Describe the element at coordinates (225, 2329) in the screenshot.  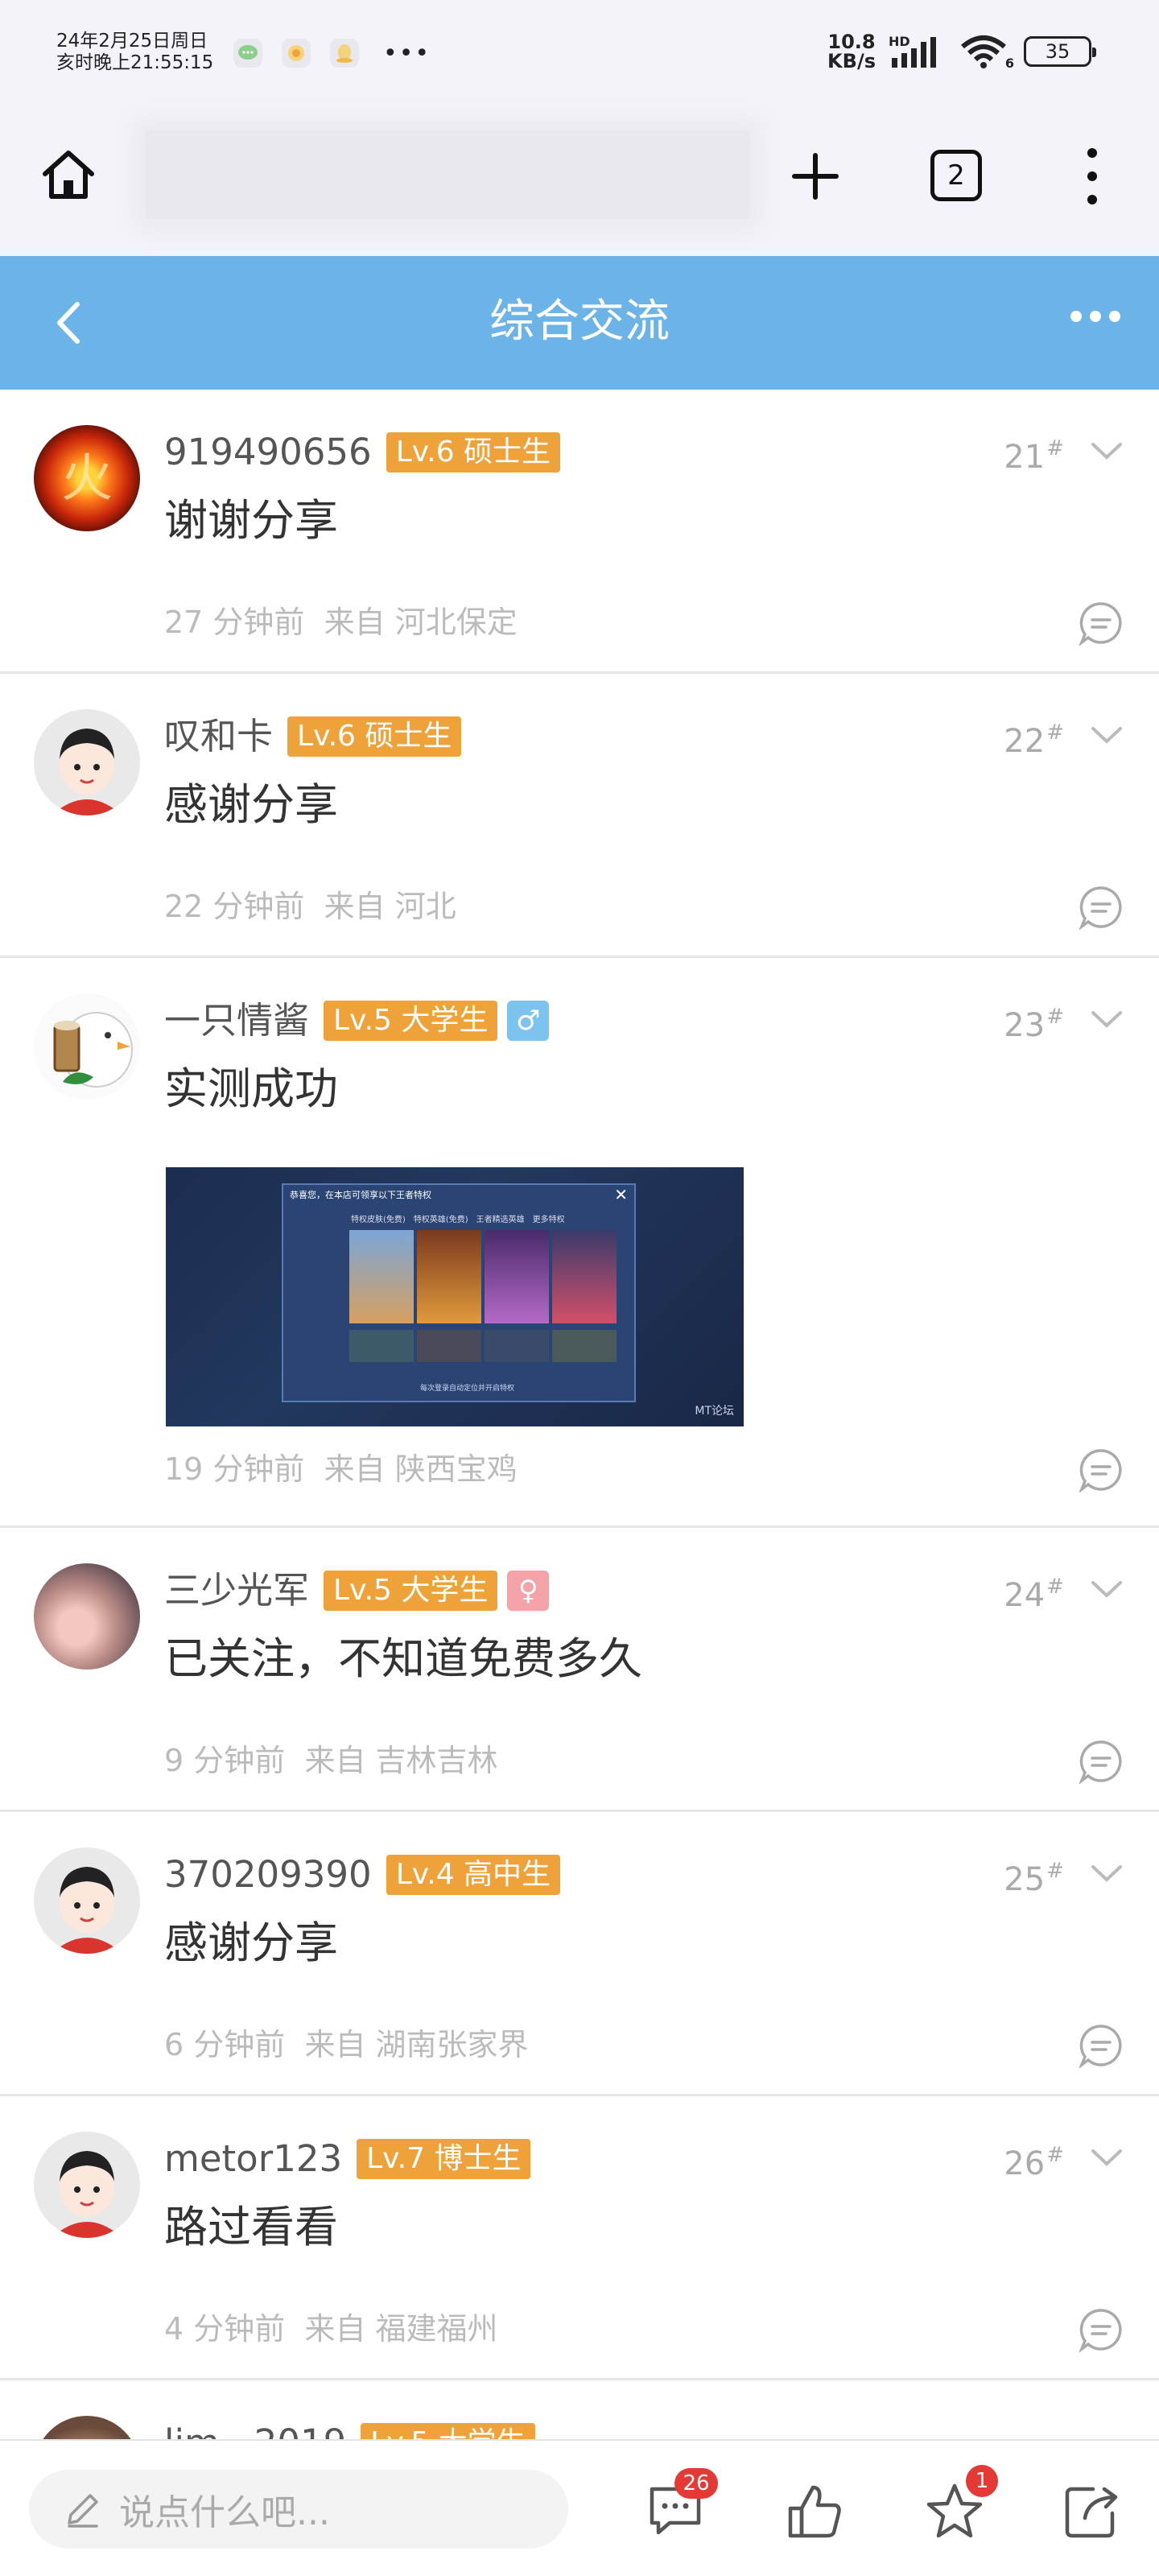
I see `reply-time: 4 分钟前` at that location.